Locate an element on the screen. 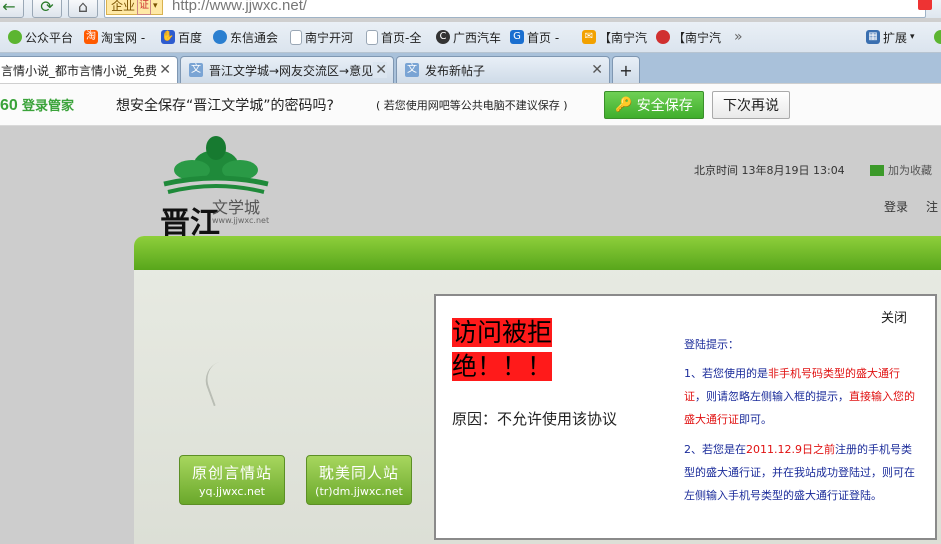 The width and height of the screenshot is (941, 544). save-button-label: 安全保存 is located at coordinates (664, 106).